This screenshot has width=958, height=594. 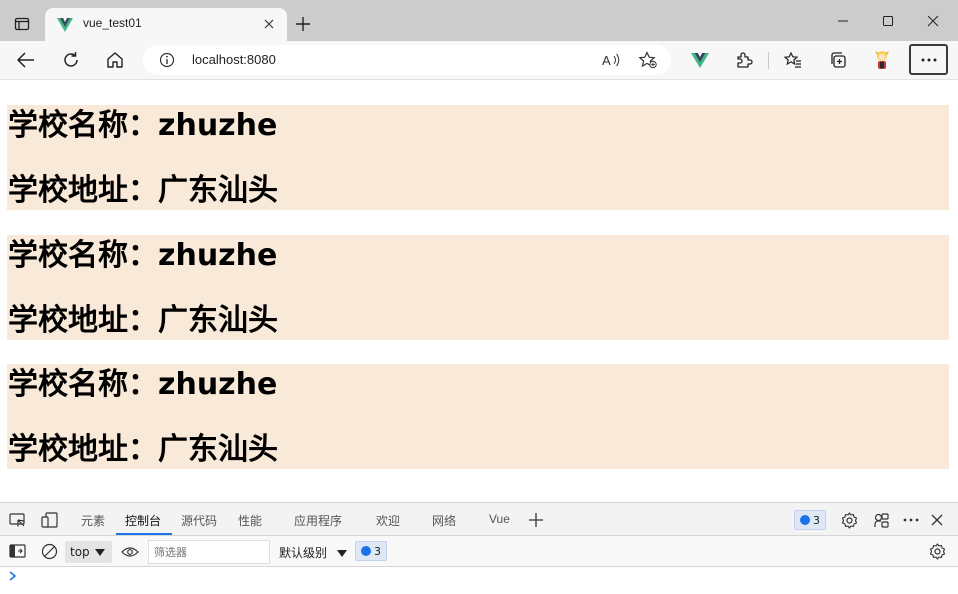 I want to click on browser-toolbar: localhost:8080 A, so click(x=479, y=60).